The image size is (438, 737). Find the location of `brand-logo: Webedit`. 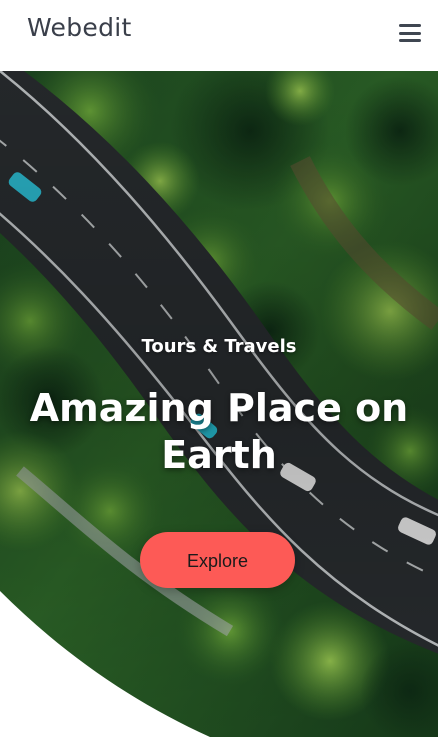

brand-logo: Webedit is located at coordinates (79, 27).